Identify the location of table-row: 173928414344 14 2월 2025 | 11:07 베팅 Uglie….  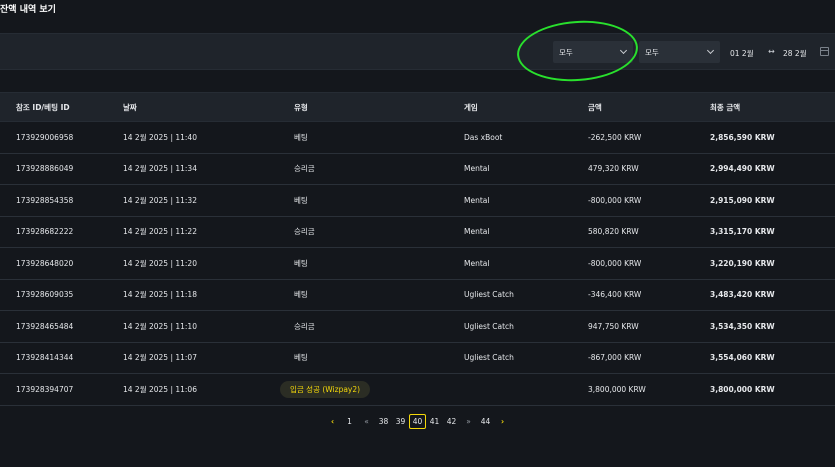
(417, 358).